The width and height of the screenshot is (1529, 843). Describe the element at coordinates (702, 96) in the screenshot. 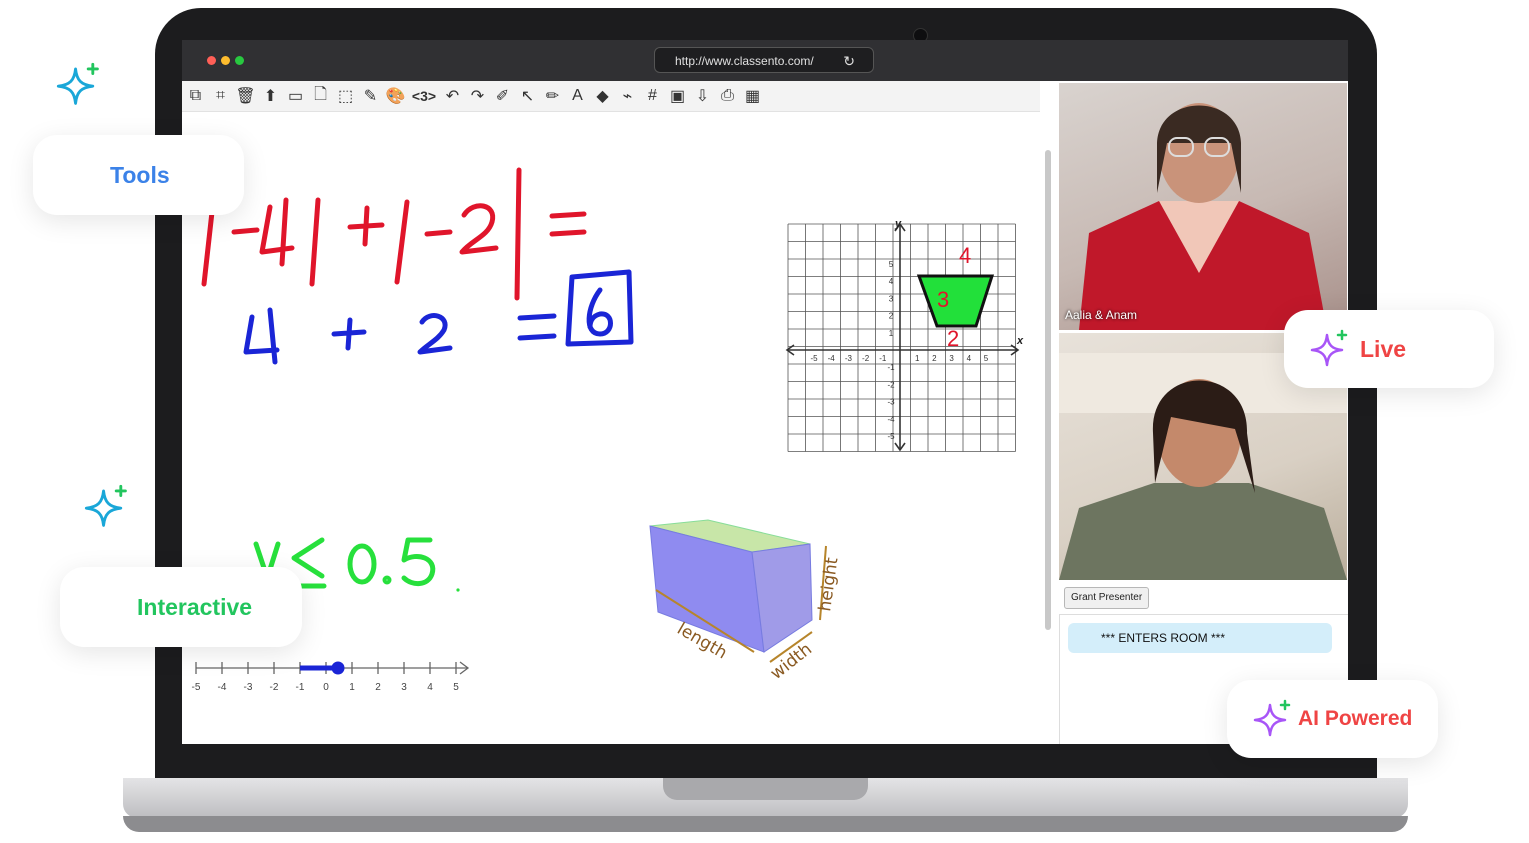

I see `download-icon: ⇩` at that location.